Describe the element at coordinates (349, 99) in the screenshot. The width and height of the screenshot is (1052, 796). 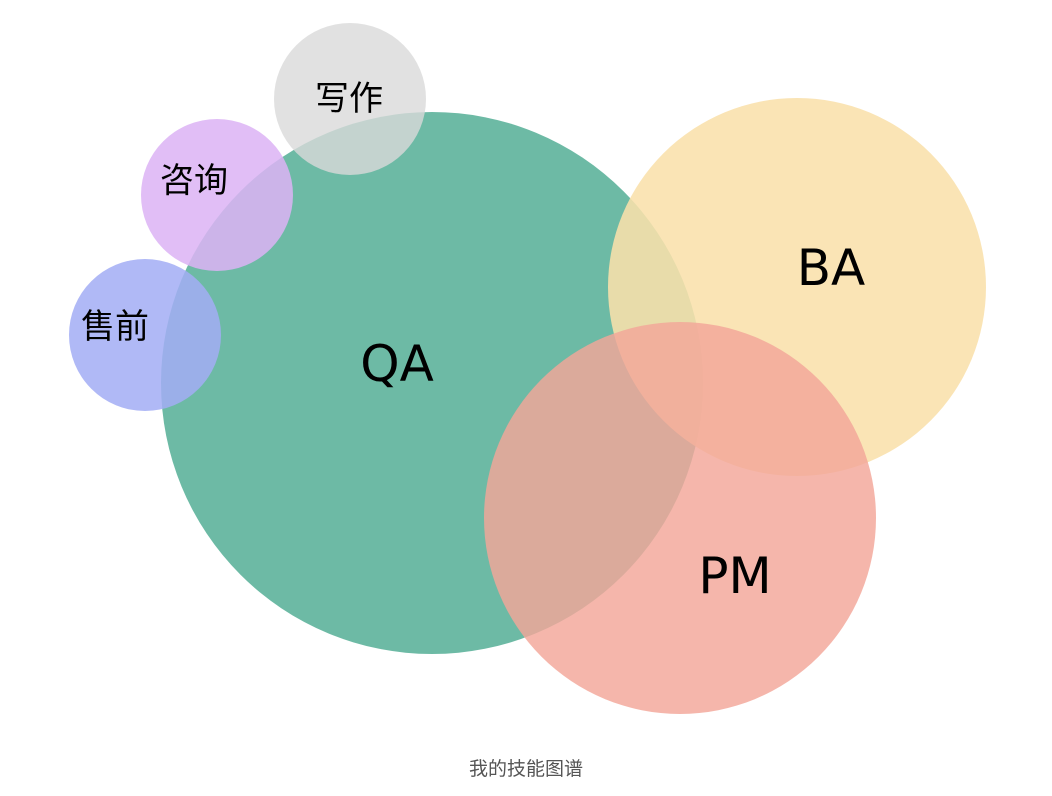
I see `bubble-label-writing: 写作` at that location.